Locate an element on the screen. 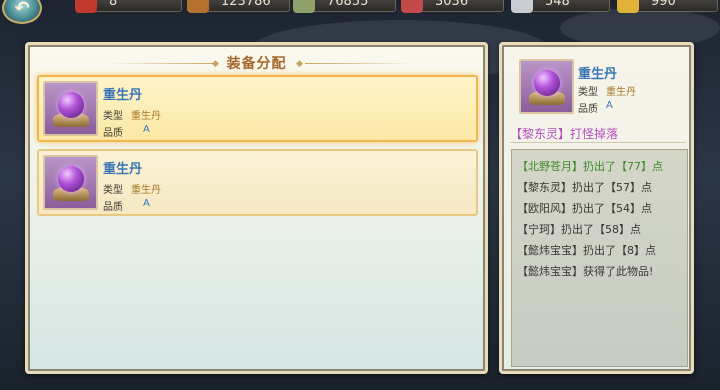 The image size is (720, 390). log-entry: 【欧阳风】扔出了【54】点 is located at coordinates (584, 208).